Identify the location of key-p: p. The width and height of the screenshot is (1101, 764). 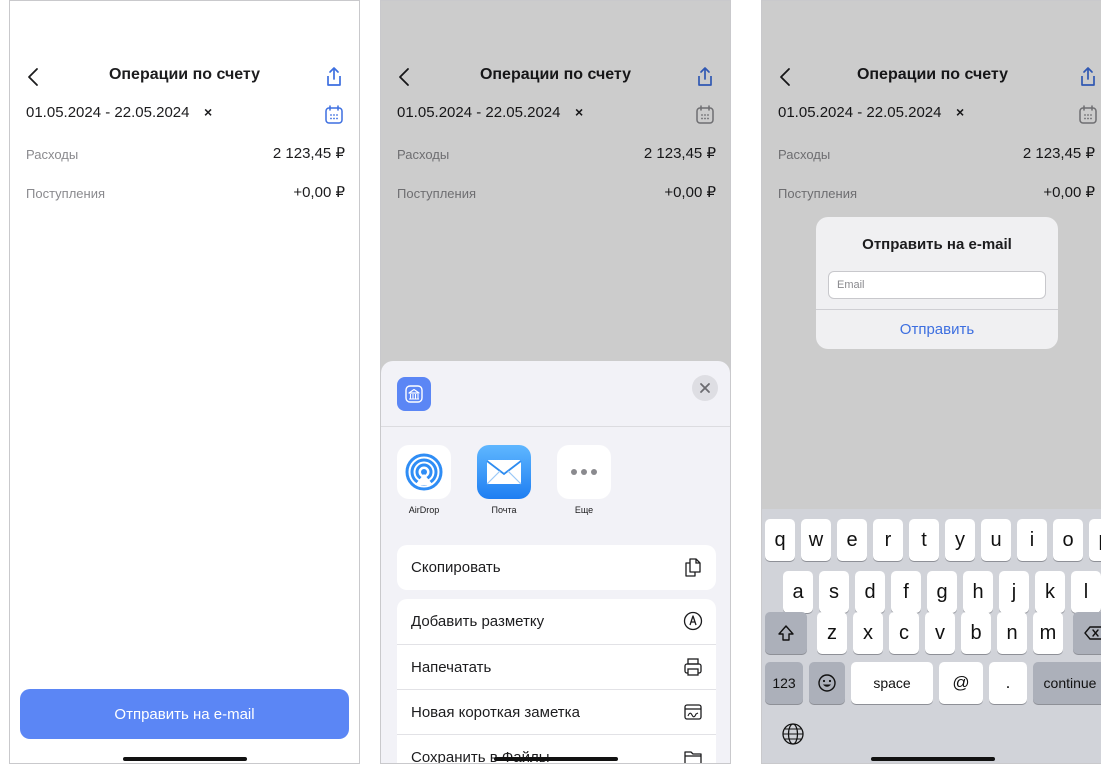
(1095, 540).